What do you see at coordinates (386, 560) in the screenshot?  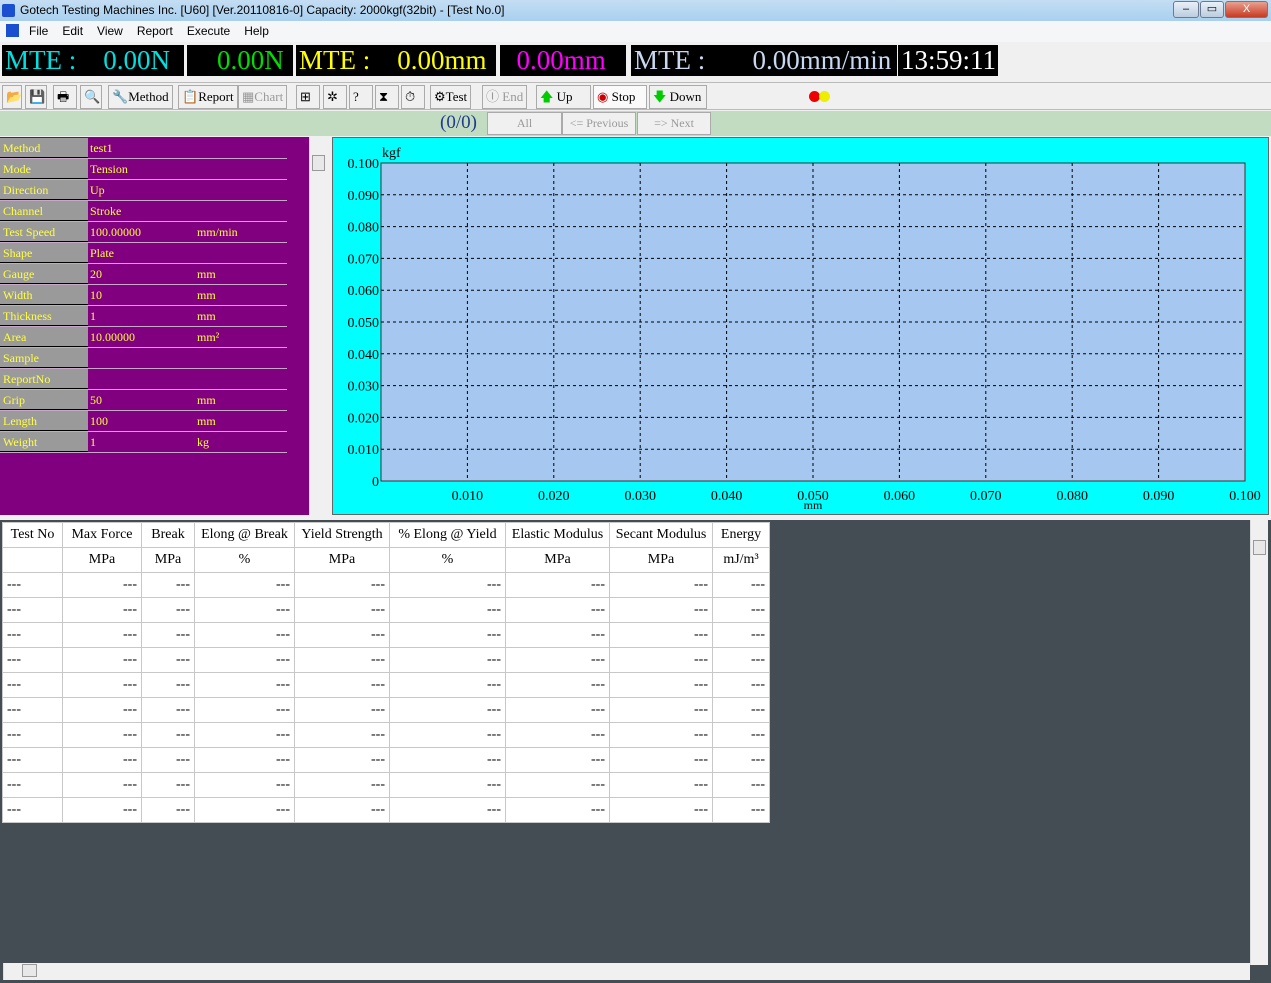 I see `unit-row: MPa MPa% MPa% MPa MPa mJ/m³` at bounding box center [386, 560].